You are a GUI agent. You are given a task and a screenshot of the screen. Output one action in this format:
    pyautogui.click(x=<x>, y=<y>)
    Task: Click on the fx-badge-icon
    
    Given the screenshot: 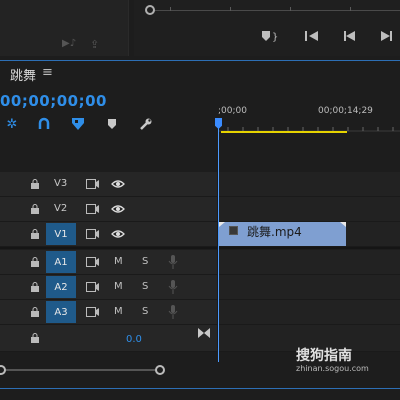 What is the action you would take?
    pyautogui.click(x=233, y=230)
    